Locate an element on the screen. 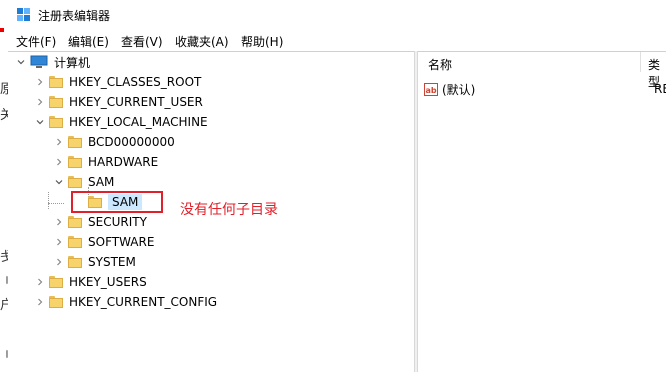 The width and height of the screenshot is (666, 373). computer-icon is located at coordinates (39, 61).